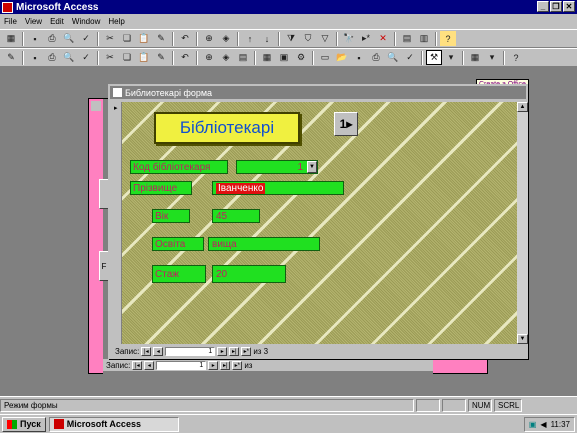 The height and width of the screenshot is (433, 577). What do you see at coordinates (301, 57) in the screenshot?
I see `build-icon: ⚙` at bounding box center [301, 57].